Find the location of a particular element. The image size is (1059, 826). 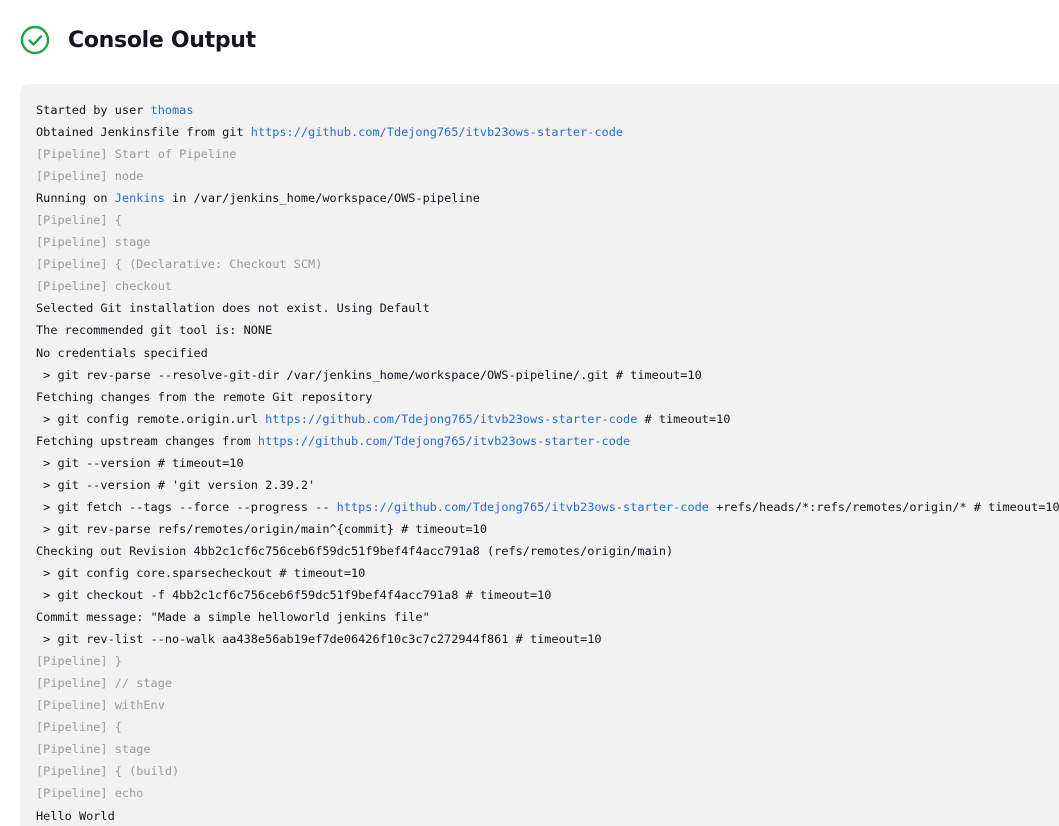

console-line: > git --version # timeout=10 is located at coordinates (547, 463).